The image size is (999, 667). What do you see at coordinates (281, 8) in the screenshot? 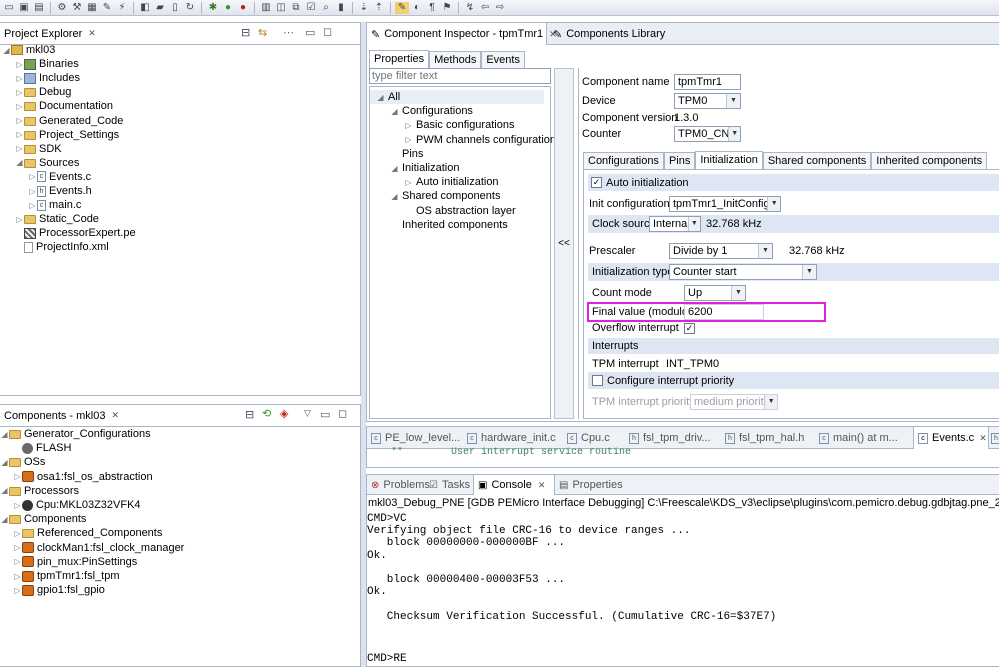
I see `package-icon: ◫` at bounding box center [281, 8].